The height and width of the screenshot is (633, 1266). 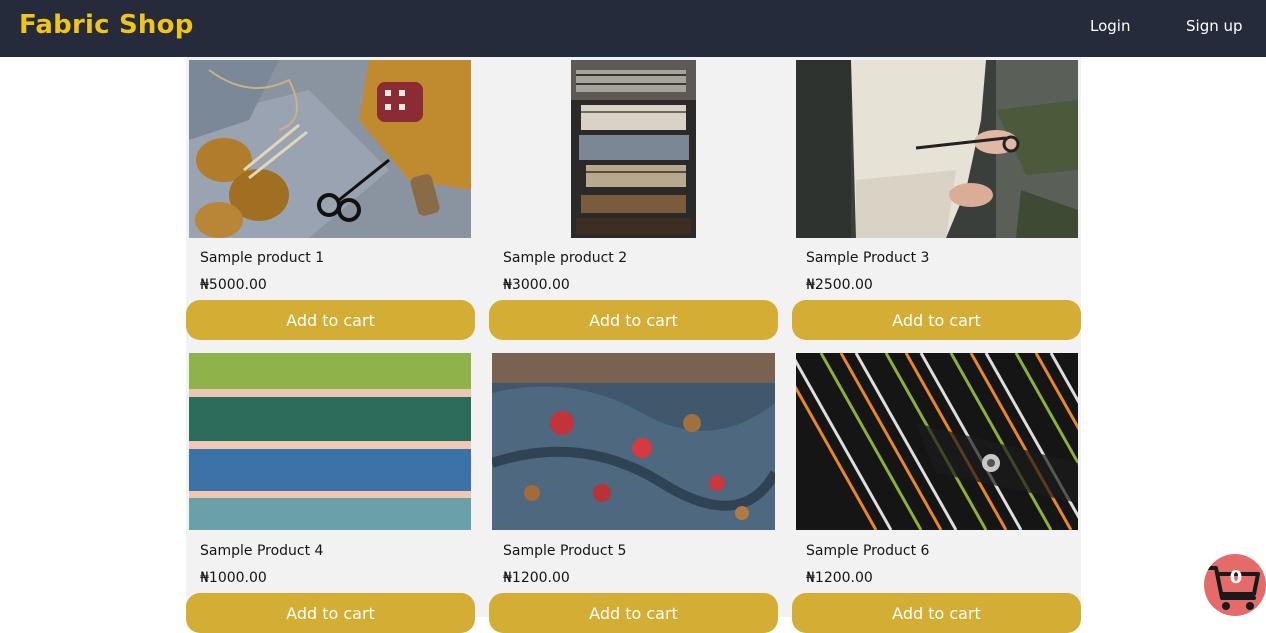 What do you see at coordinates (233, 578) in the screenshot?
I see `product-price: ₦1000.00` at bounding box center [233, 578].